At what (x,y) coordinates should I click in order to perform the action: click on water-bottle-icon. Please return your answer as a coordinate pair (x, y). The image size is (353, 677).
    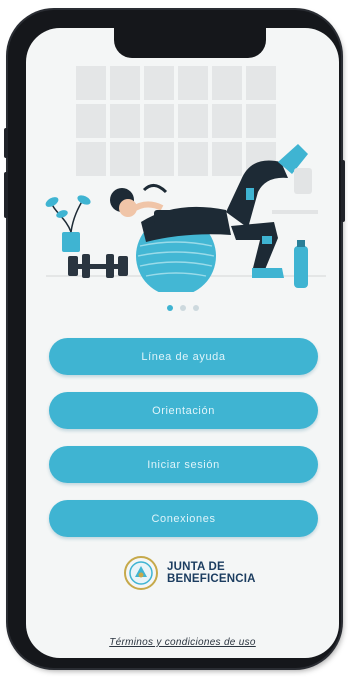
    Looking at the image, I should click on (301, 264).